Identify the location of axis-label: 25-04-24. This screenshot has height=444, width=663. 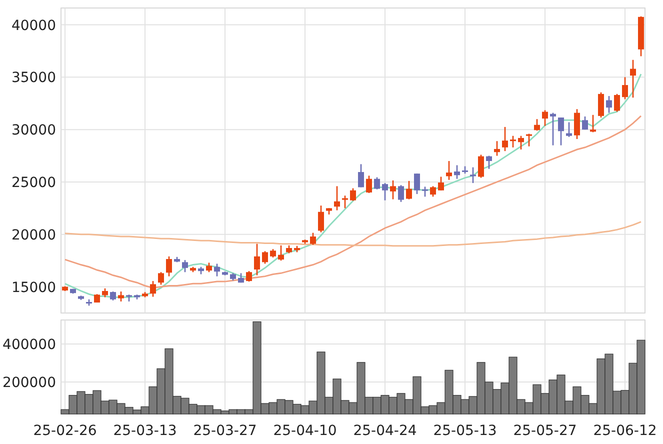
(385, 431).